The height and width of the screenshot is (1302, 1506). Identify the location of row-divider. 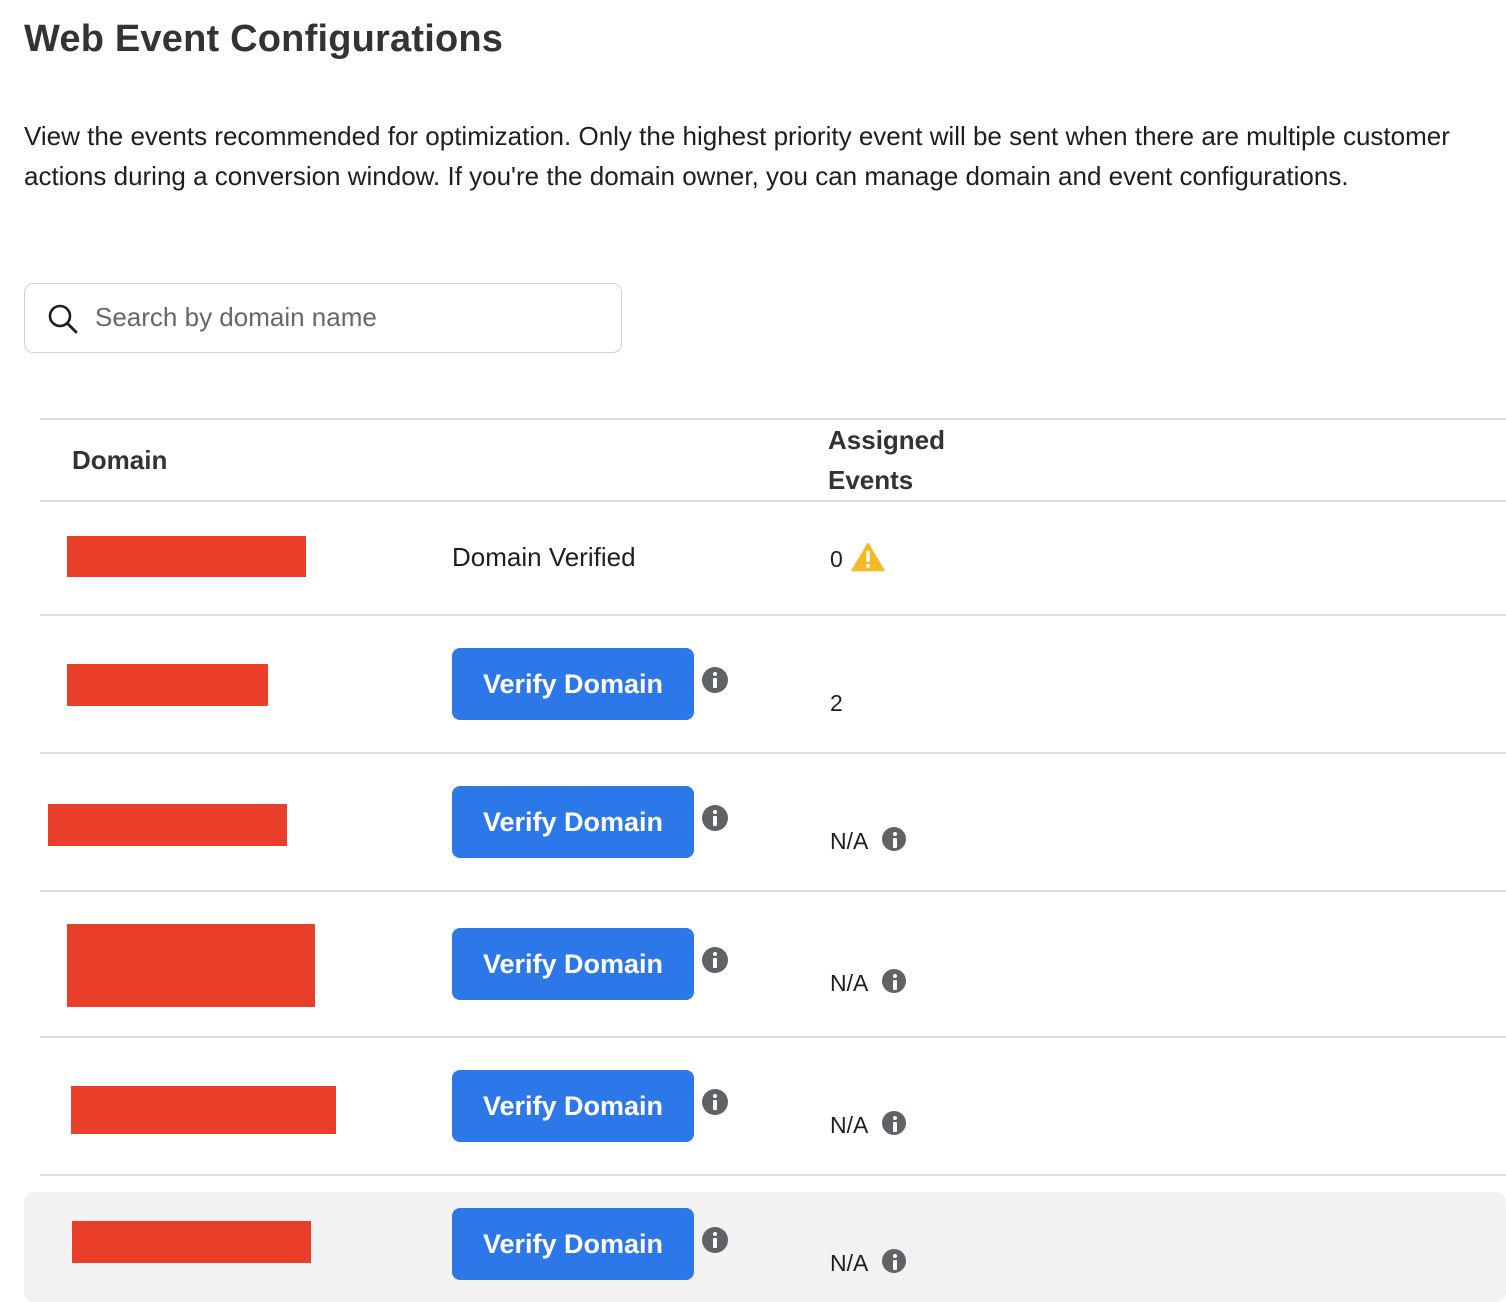
(773, 1175).